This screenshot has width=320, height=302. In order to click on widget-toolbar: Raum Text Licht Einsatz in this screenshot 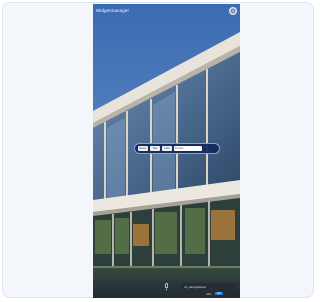, I will do `click(177, 148)`.